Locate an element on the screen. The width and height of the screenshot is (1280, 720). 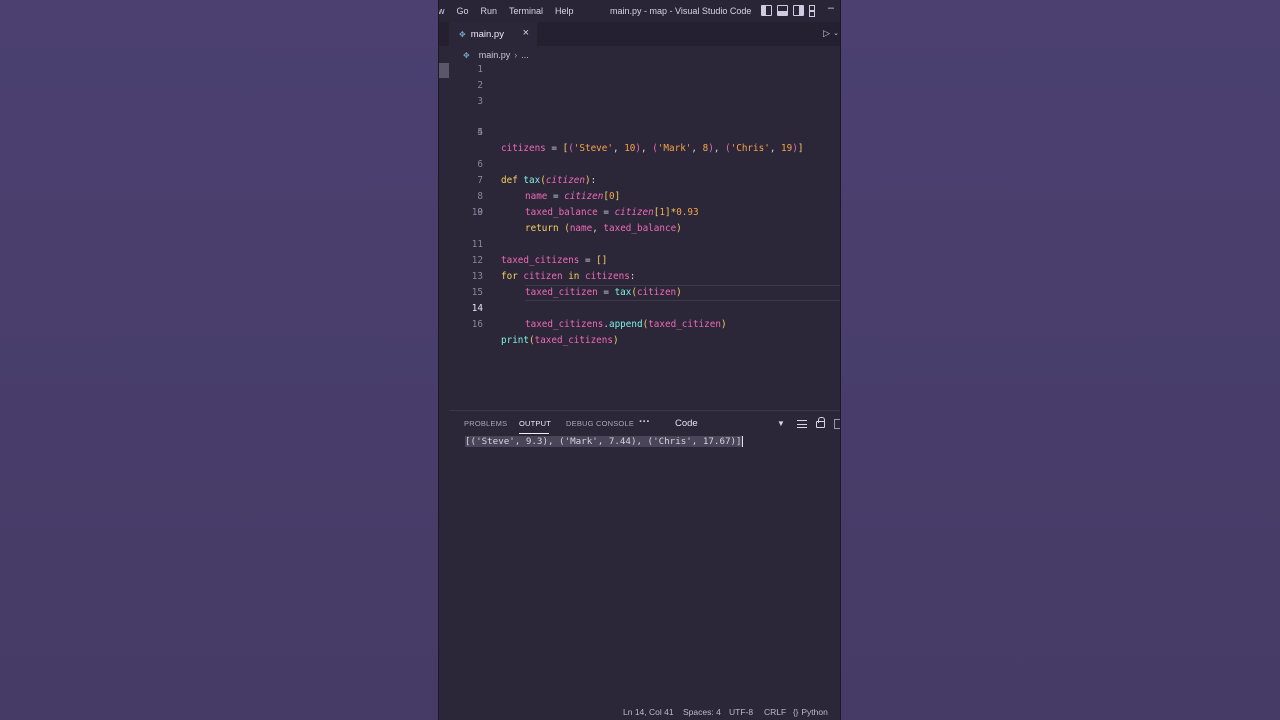
layout-controls is located at coordinates (790, 11).